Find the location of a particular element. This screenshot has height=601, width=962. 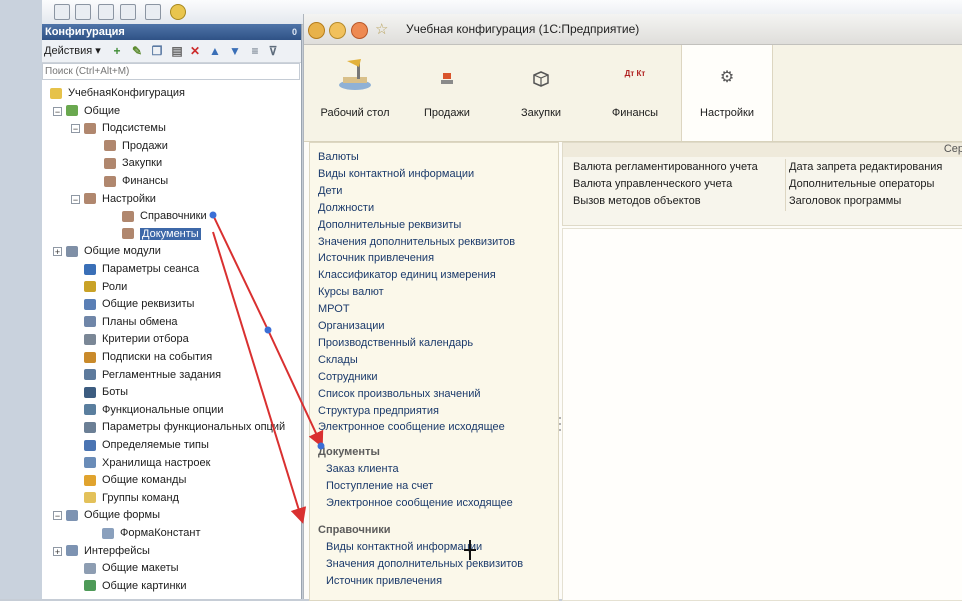

nav-link: Дети is located at coordinates (330, 191).